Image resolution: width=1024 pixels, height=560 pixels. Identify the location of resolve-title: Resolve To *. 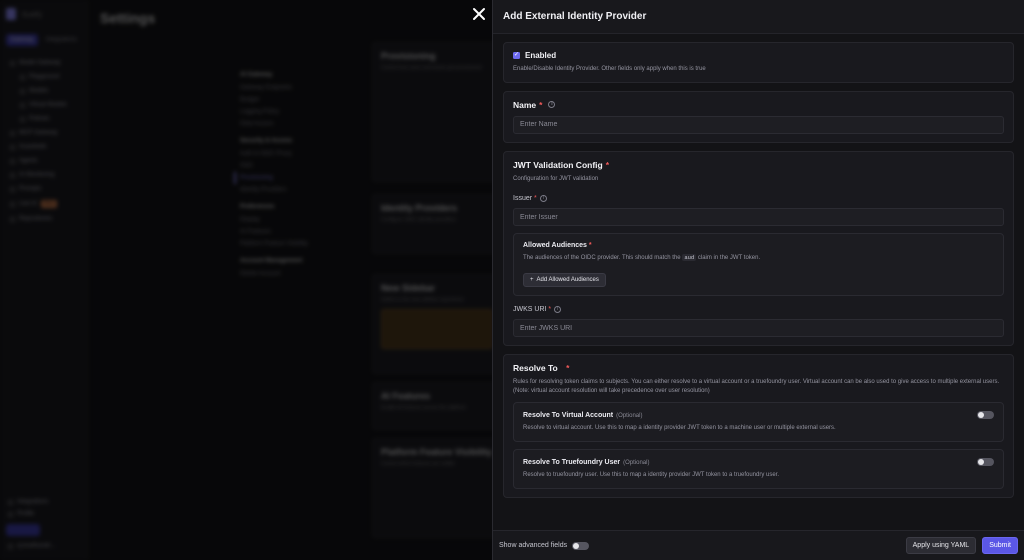
(541, 368).